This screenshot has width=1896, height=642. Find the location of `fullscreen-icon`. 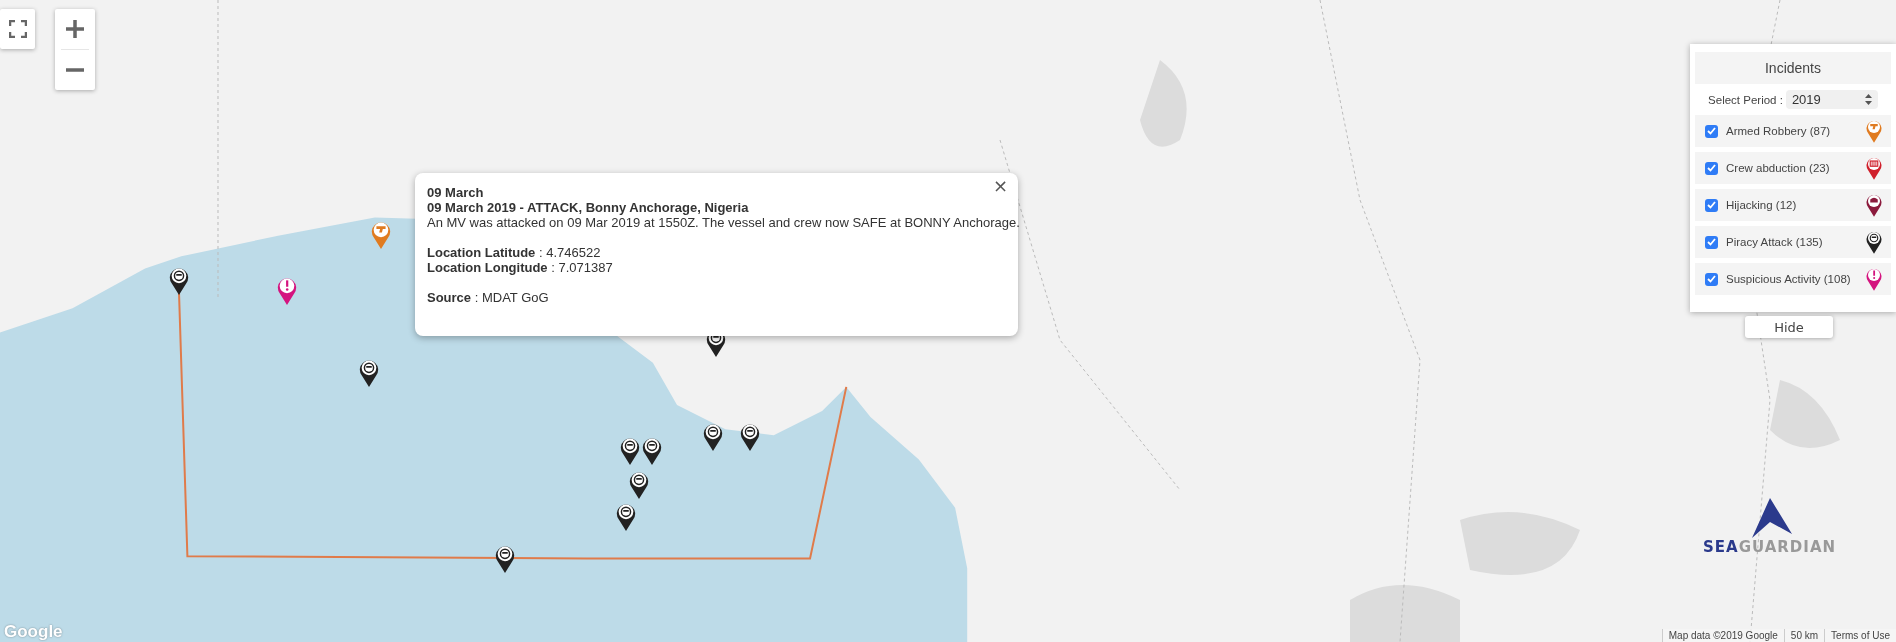

fullscreen-icon is located at coordinates (17, 29).